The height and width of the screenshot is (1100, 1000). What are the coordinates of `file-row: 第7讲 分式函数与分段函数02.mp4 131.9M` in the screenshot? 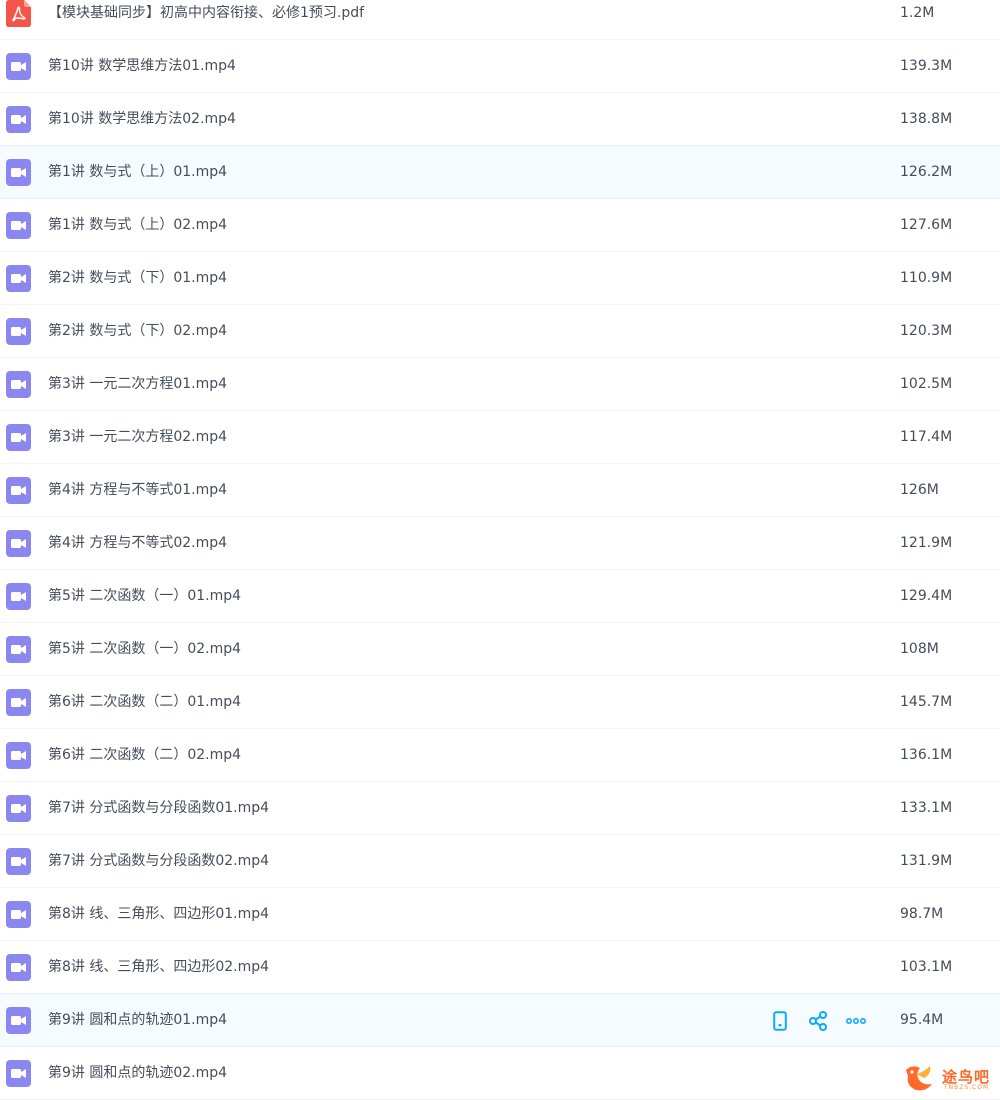 It's located at (500, 861).